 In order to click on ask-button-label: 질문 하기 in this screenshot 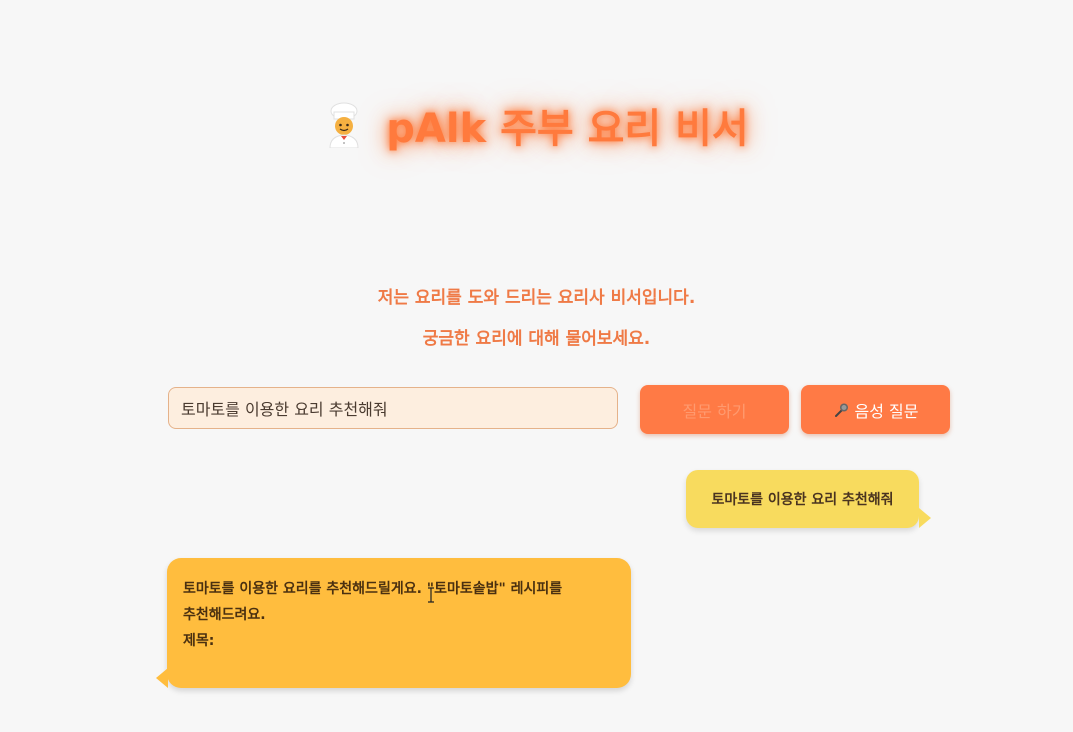, I will do `click(714, 411)`.